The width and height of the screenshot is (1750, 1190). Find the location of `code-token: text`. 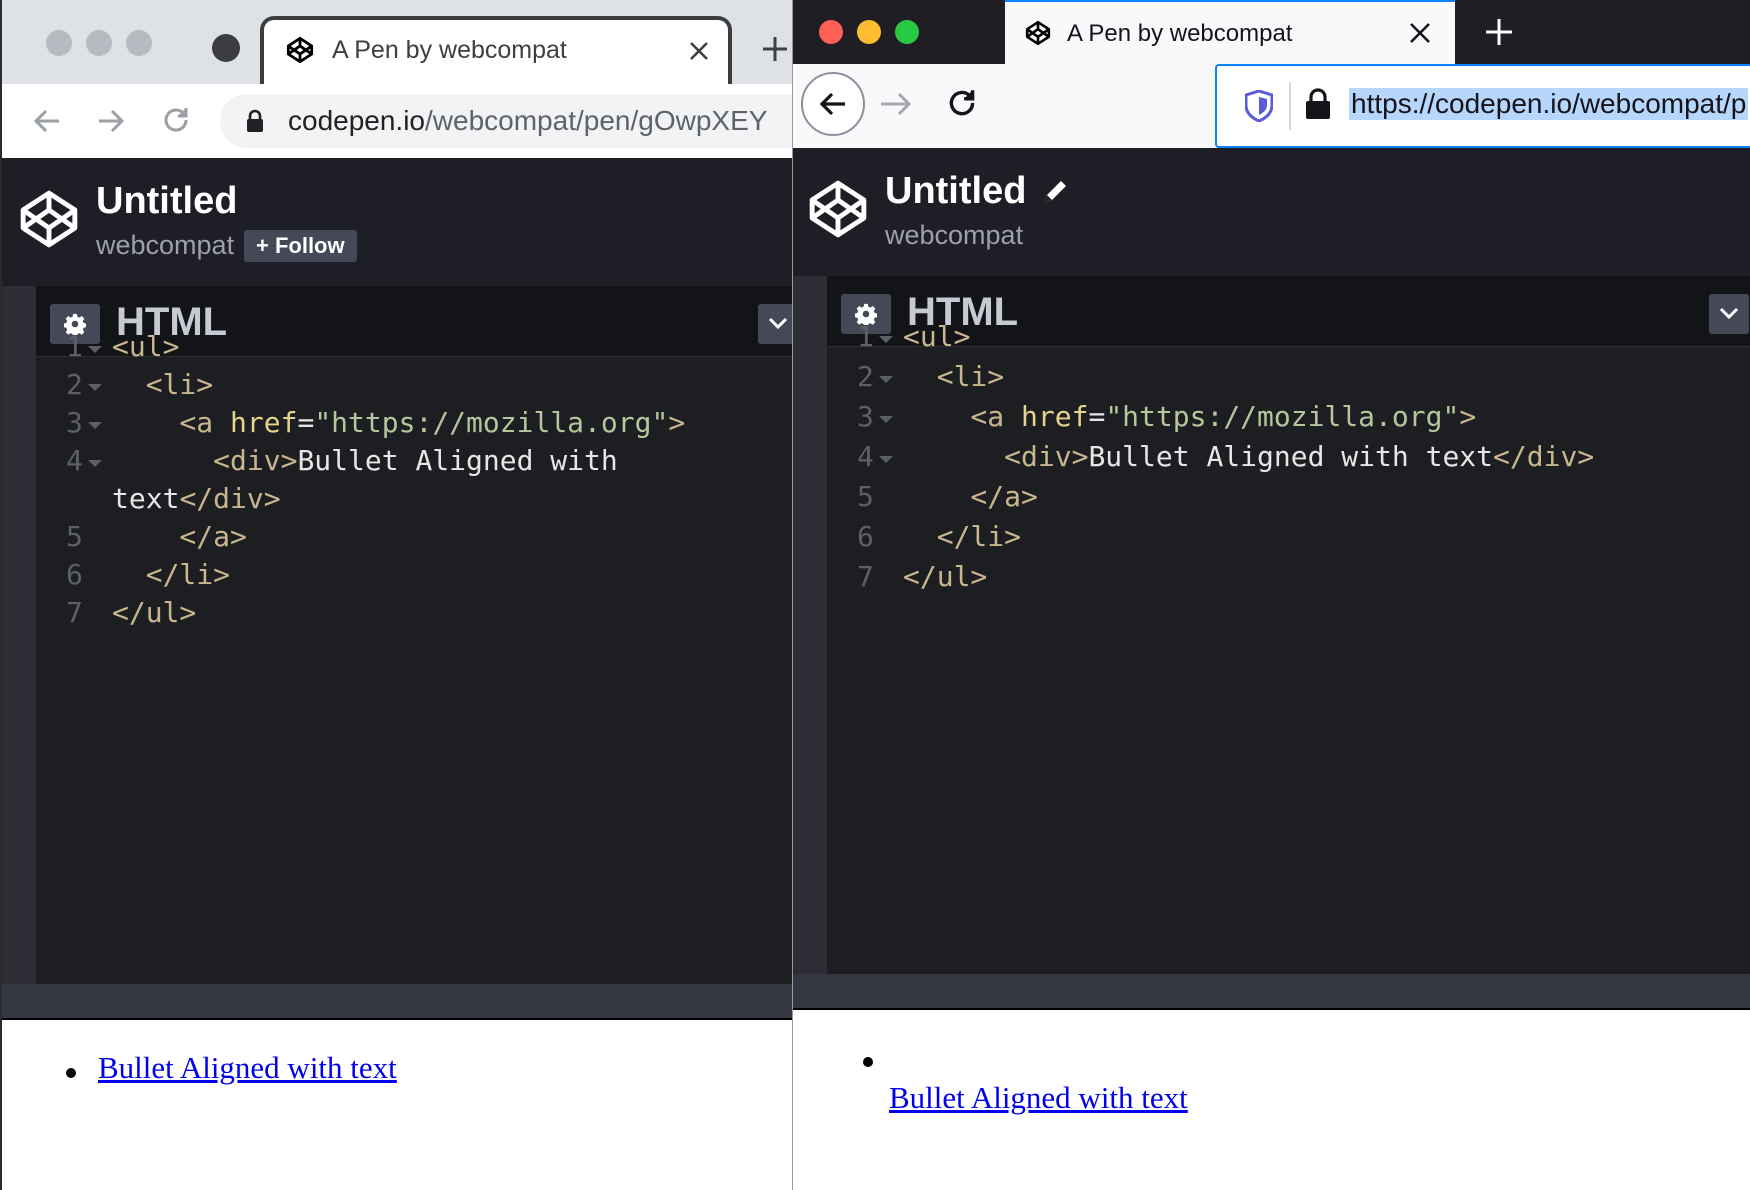

code-token: text is located at coordinates (146, 498).